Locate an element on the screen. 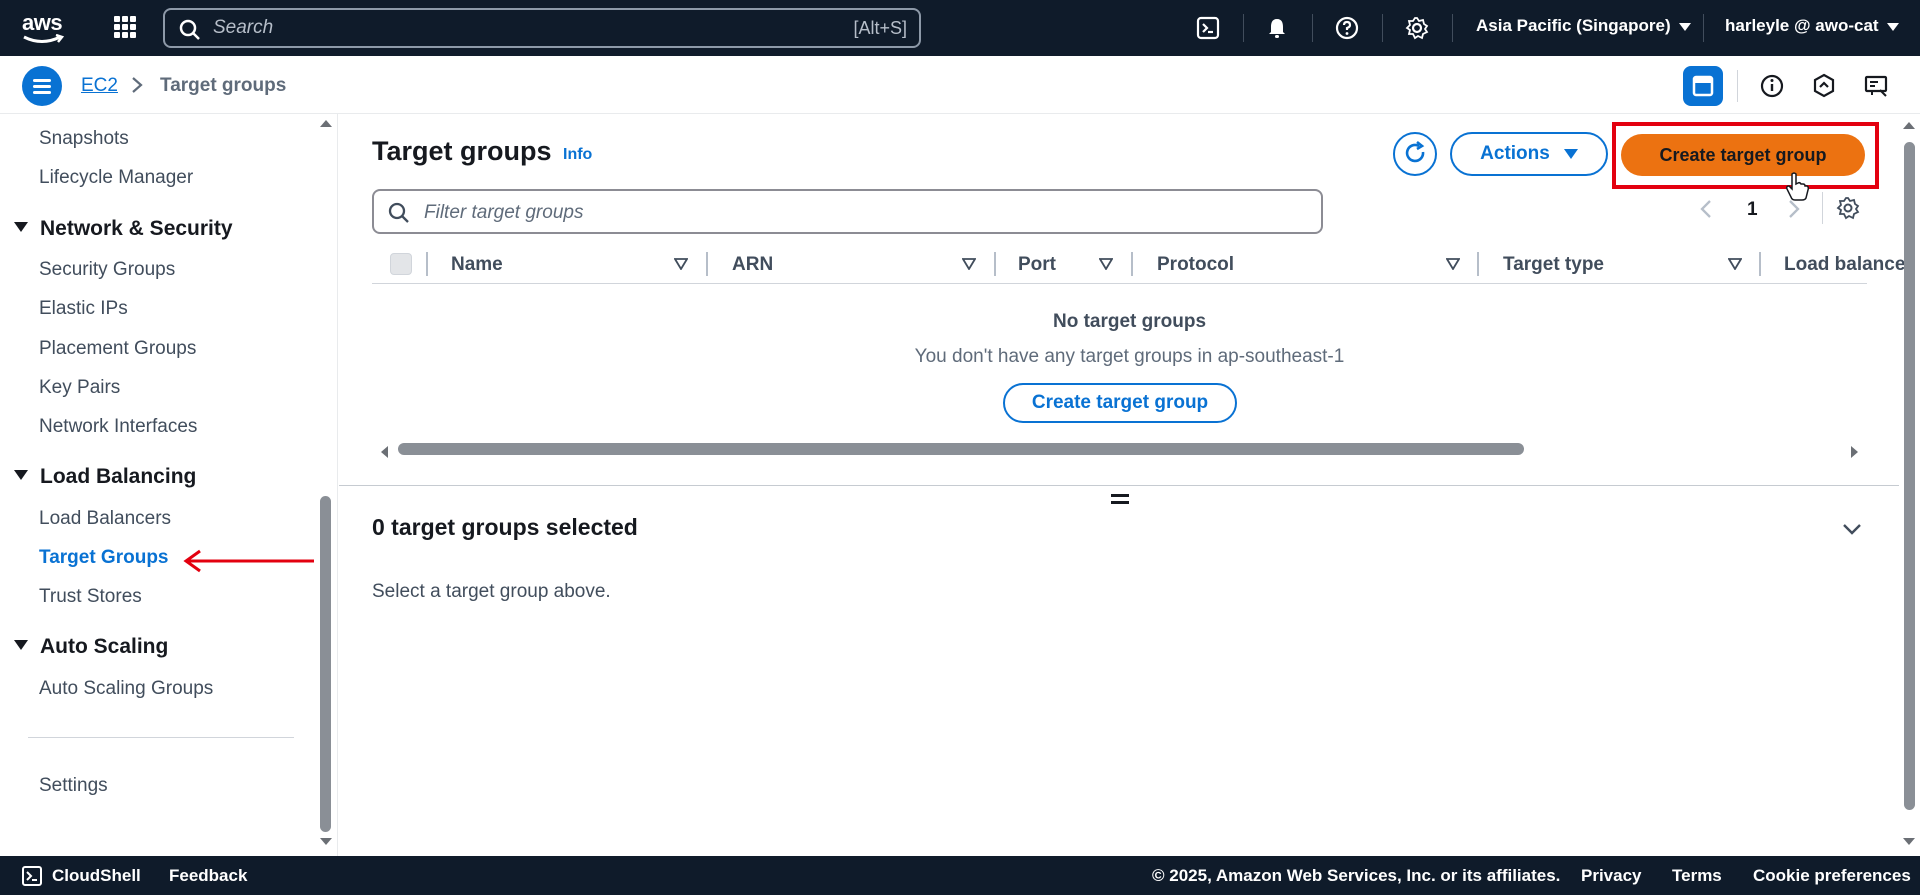 The image size is (1920, 895). refresh-button is located at coordinates (1415, 154).